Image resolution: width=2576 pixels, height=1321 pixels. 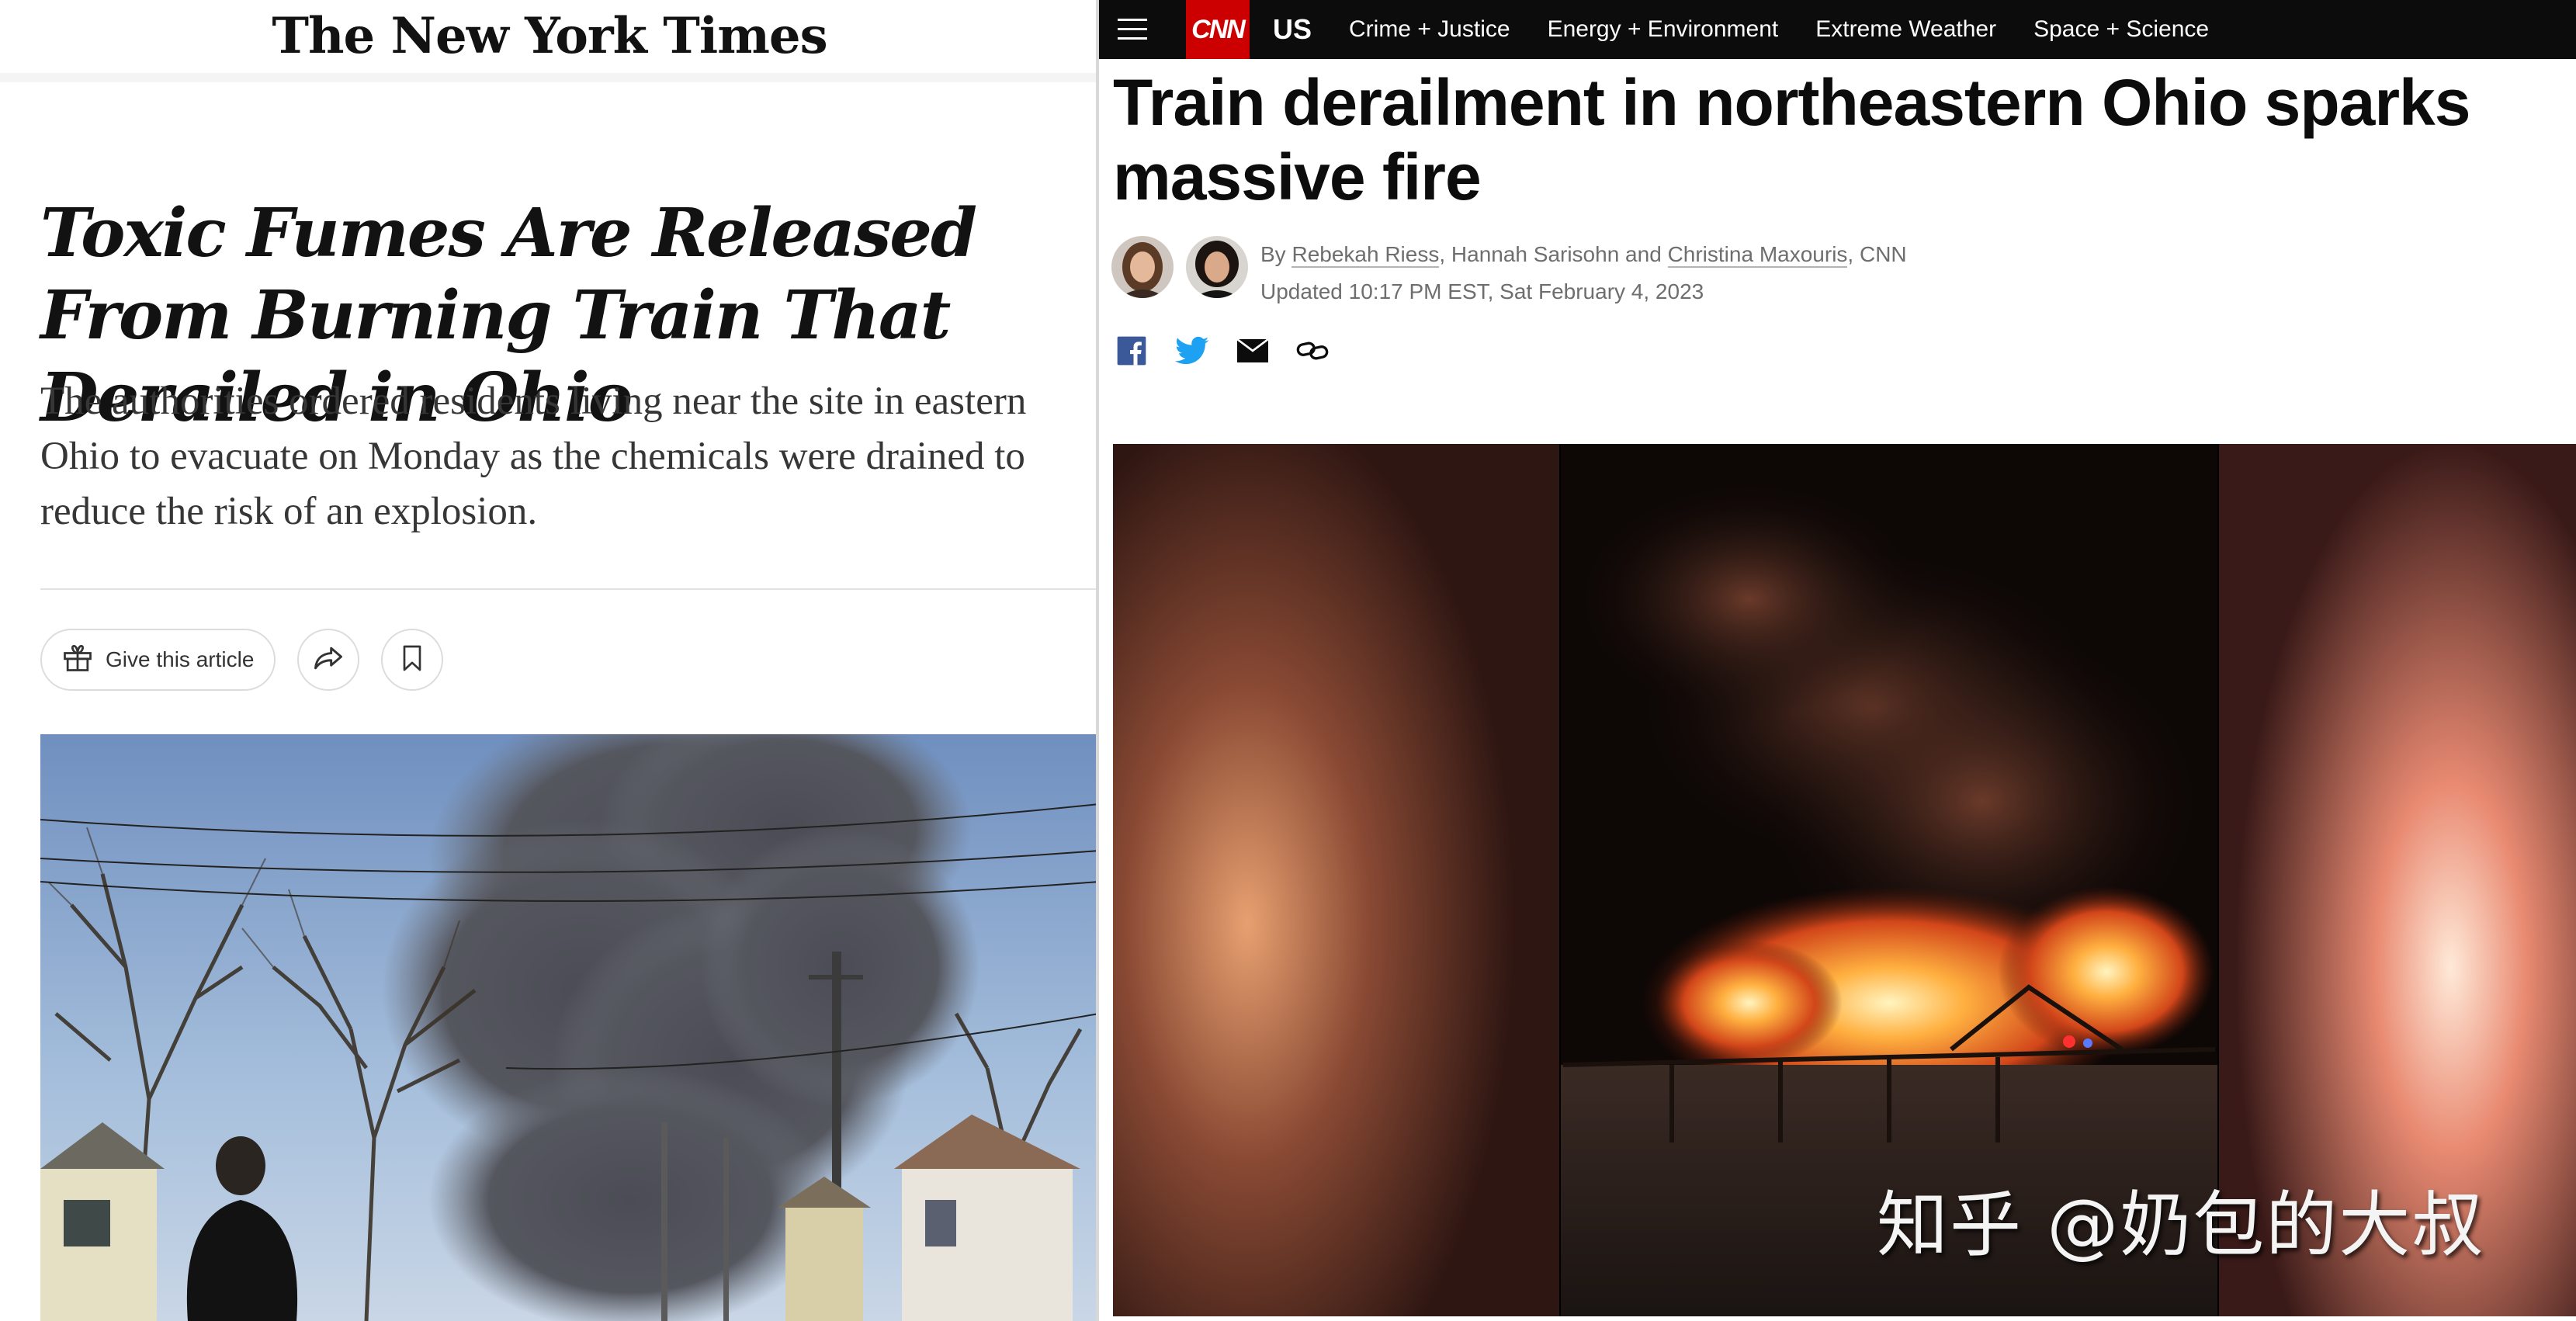 What do you see at coordinates (569, 589) in the screenshot?
I see `summary-divider` at bounding box center [569, 589].